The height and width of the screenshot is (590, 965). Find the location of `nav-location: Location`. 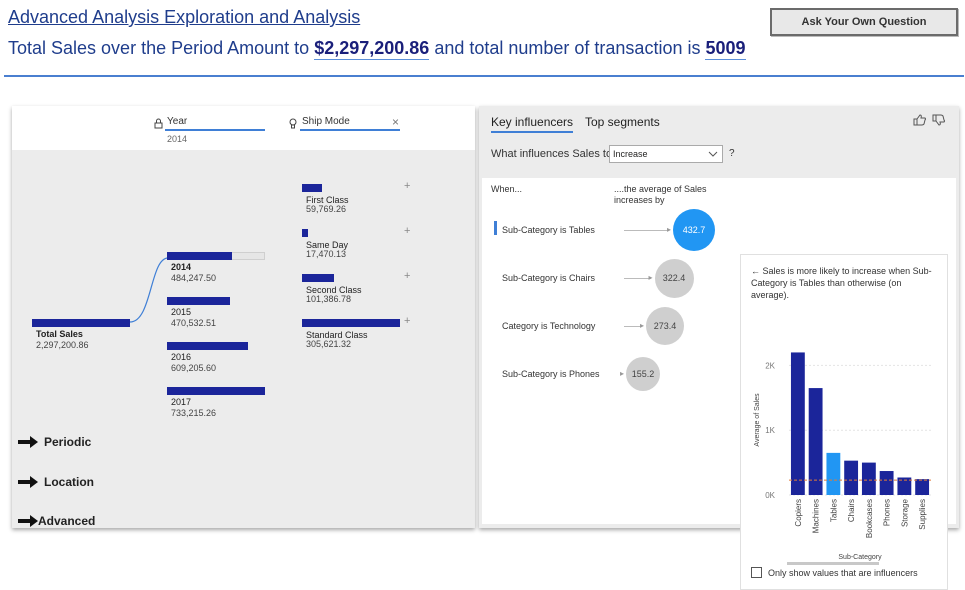

nav-location: Location is located at coordinates (56, 482).